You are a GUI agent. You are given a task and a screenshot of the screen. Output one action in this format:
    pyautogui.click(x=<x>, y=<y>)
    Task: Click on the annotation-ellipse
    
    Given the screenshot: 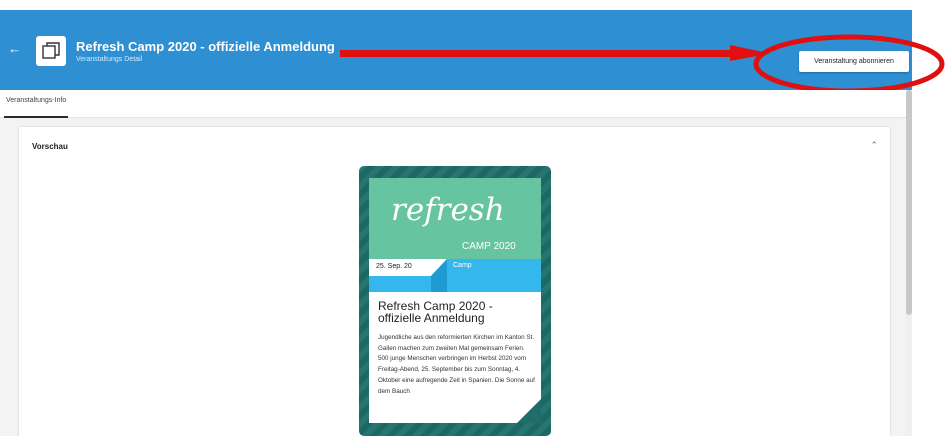 What is the action you would take?
    pyautogui.click(x=849, y=64)
    